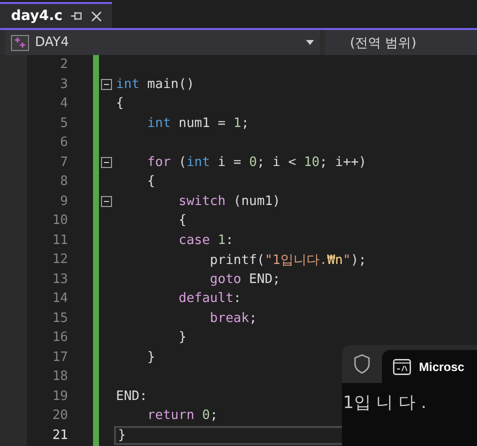 Image resolution: width=477 pixels, height=446 pixels. I want to click on close-icon, so click(96, 16).